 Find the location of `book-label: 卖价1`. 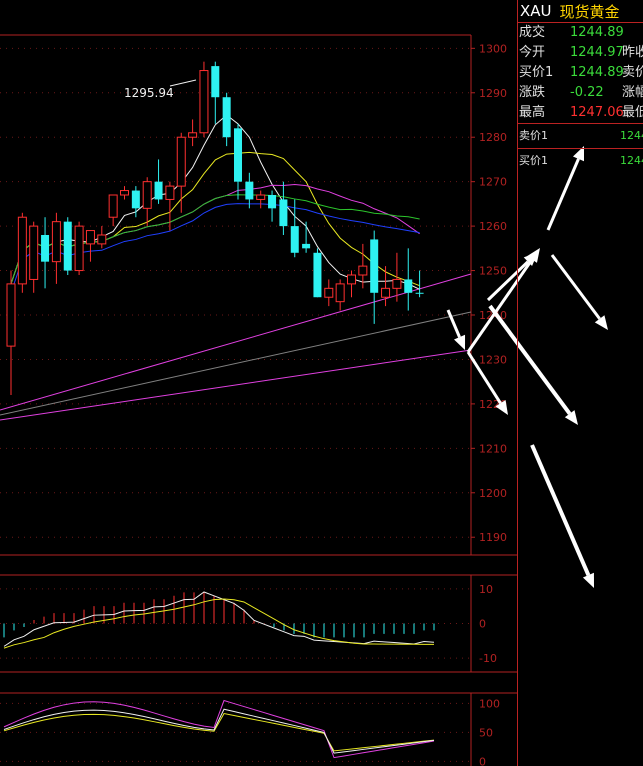

book-label: 卖价1 is located at coordinates (533, 135).